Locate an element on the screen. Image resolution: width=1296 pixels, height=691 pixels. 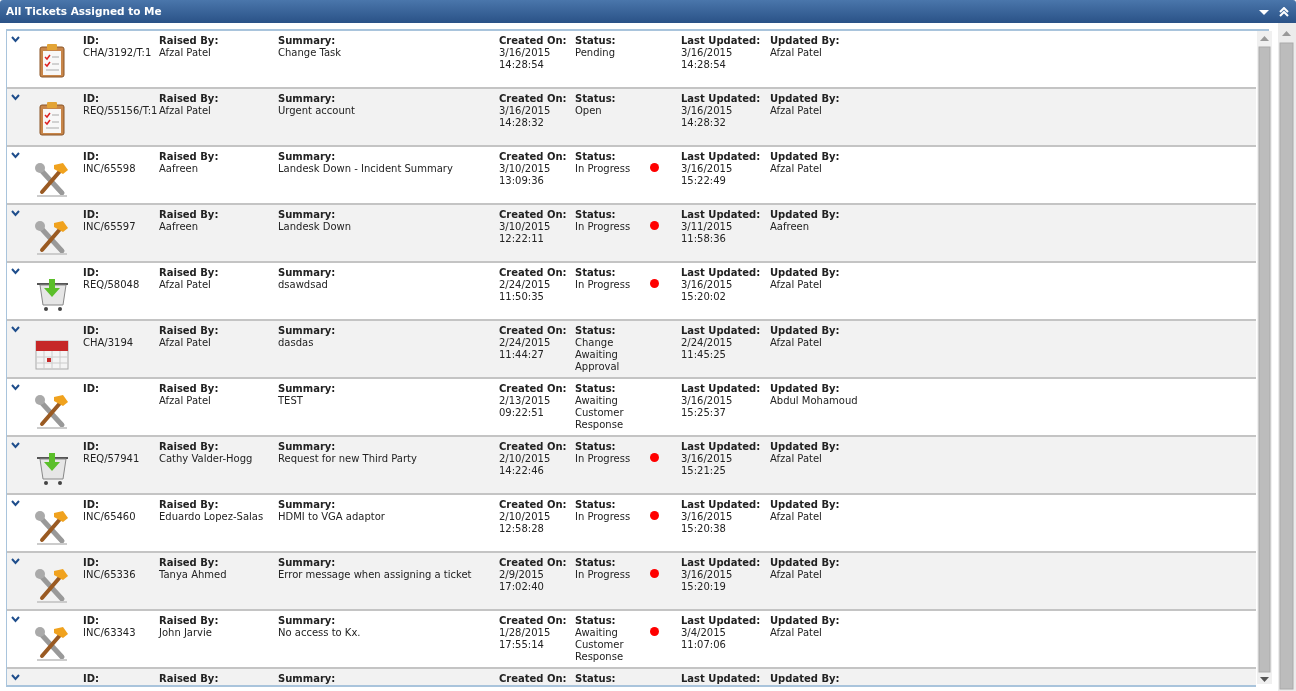
time-text: 11:50:35 is located at coordinates (521, 297).